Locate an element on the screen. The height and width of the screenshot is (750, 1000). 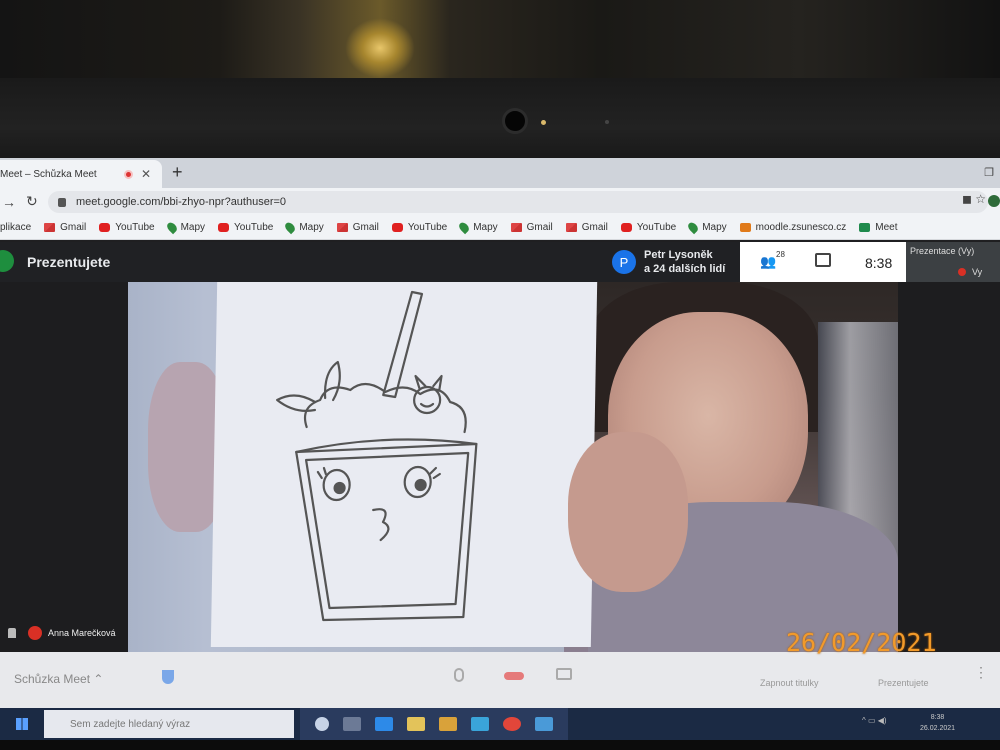
participant-name-tag: Anna Marečková is located at coordinates (62, 633).